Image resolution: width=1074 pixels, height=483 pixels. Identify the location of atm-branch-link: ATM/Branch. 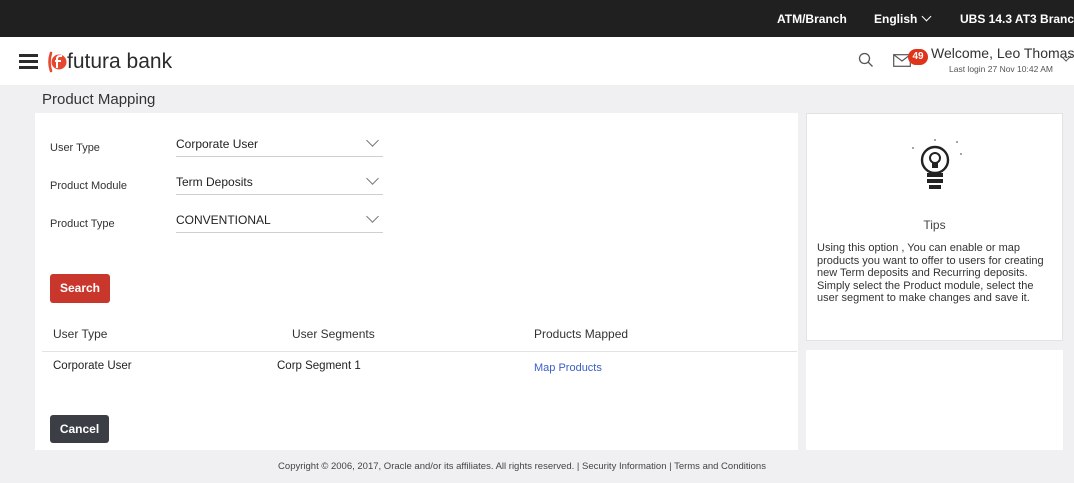
(812, 19).